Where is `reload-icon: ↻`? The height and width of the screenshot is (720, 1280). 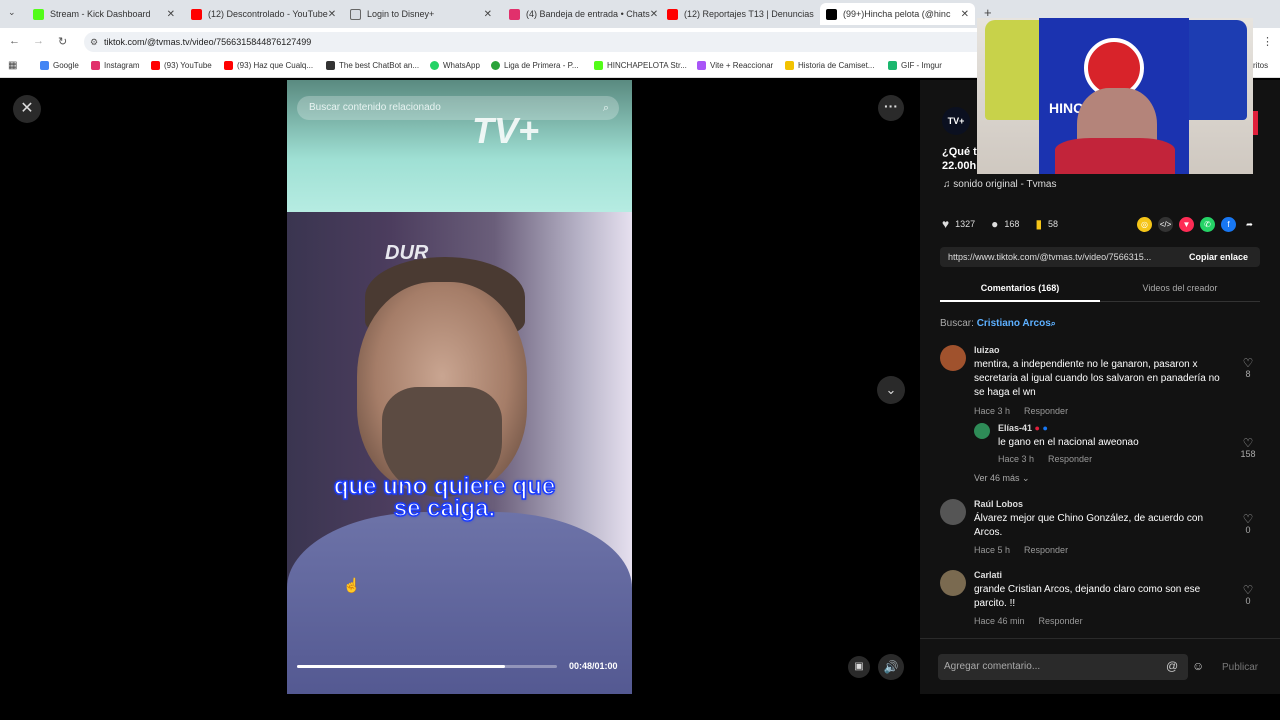 reload-icon: ↻ is located at coordinates (62, 41).